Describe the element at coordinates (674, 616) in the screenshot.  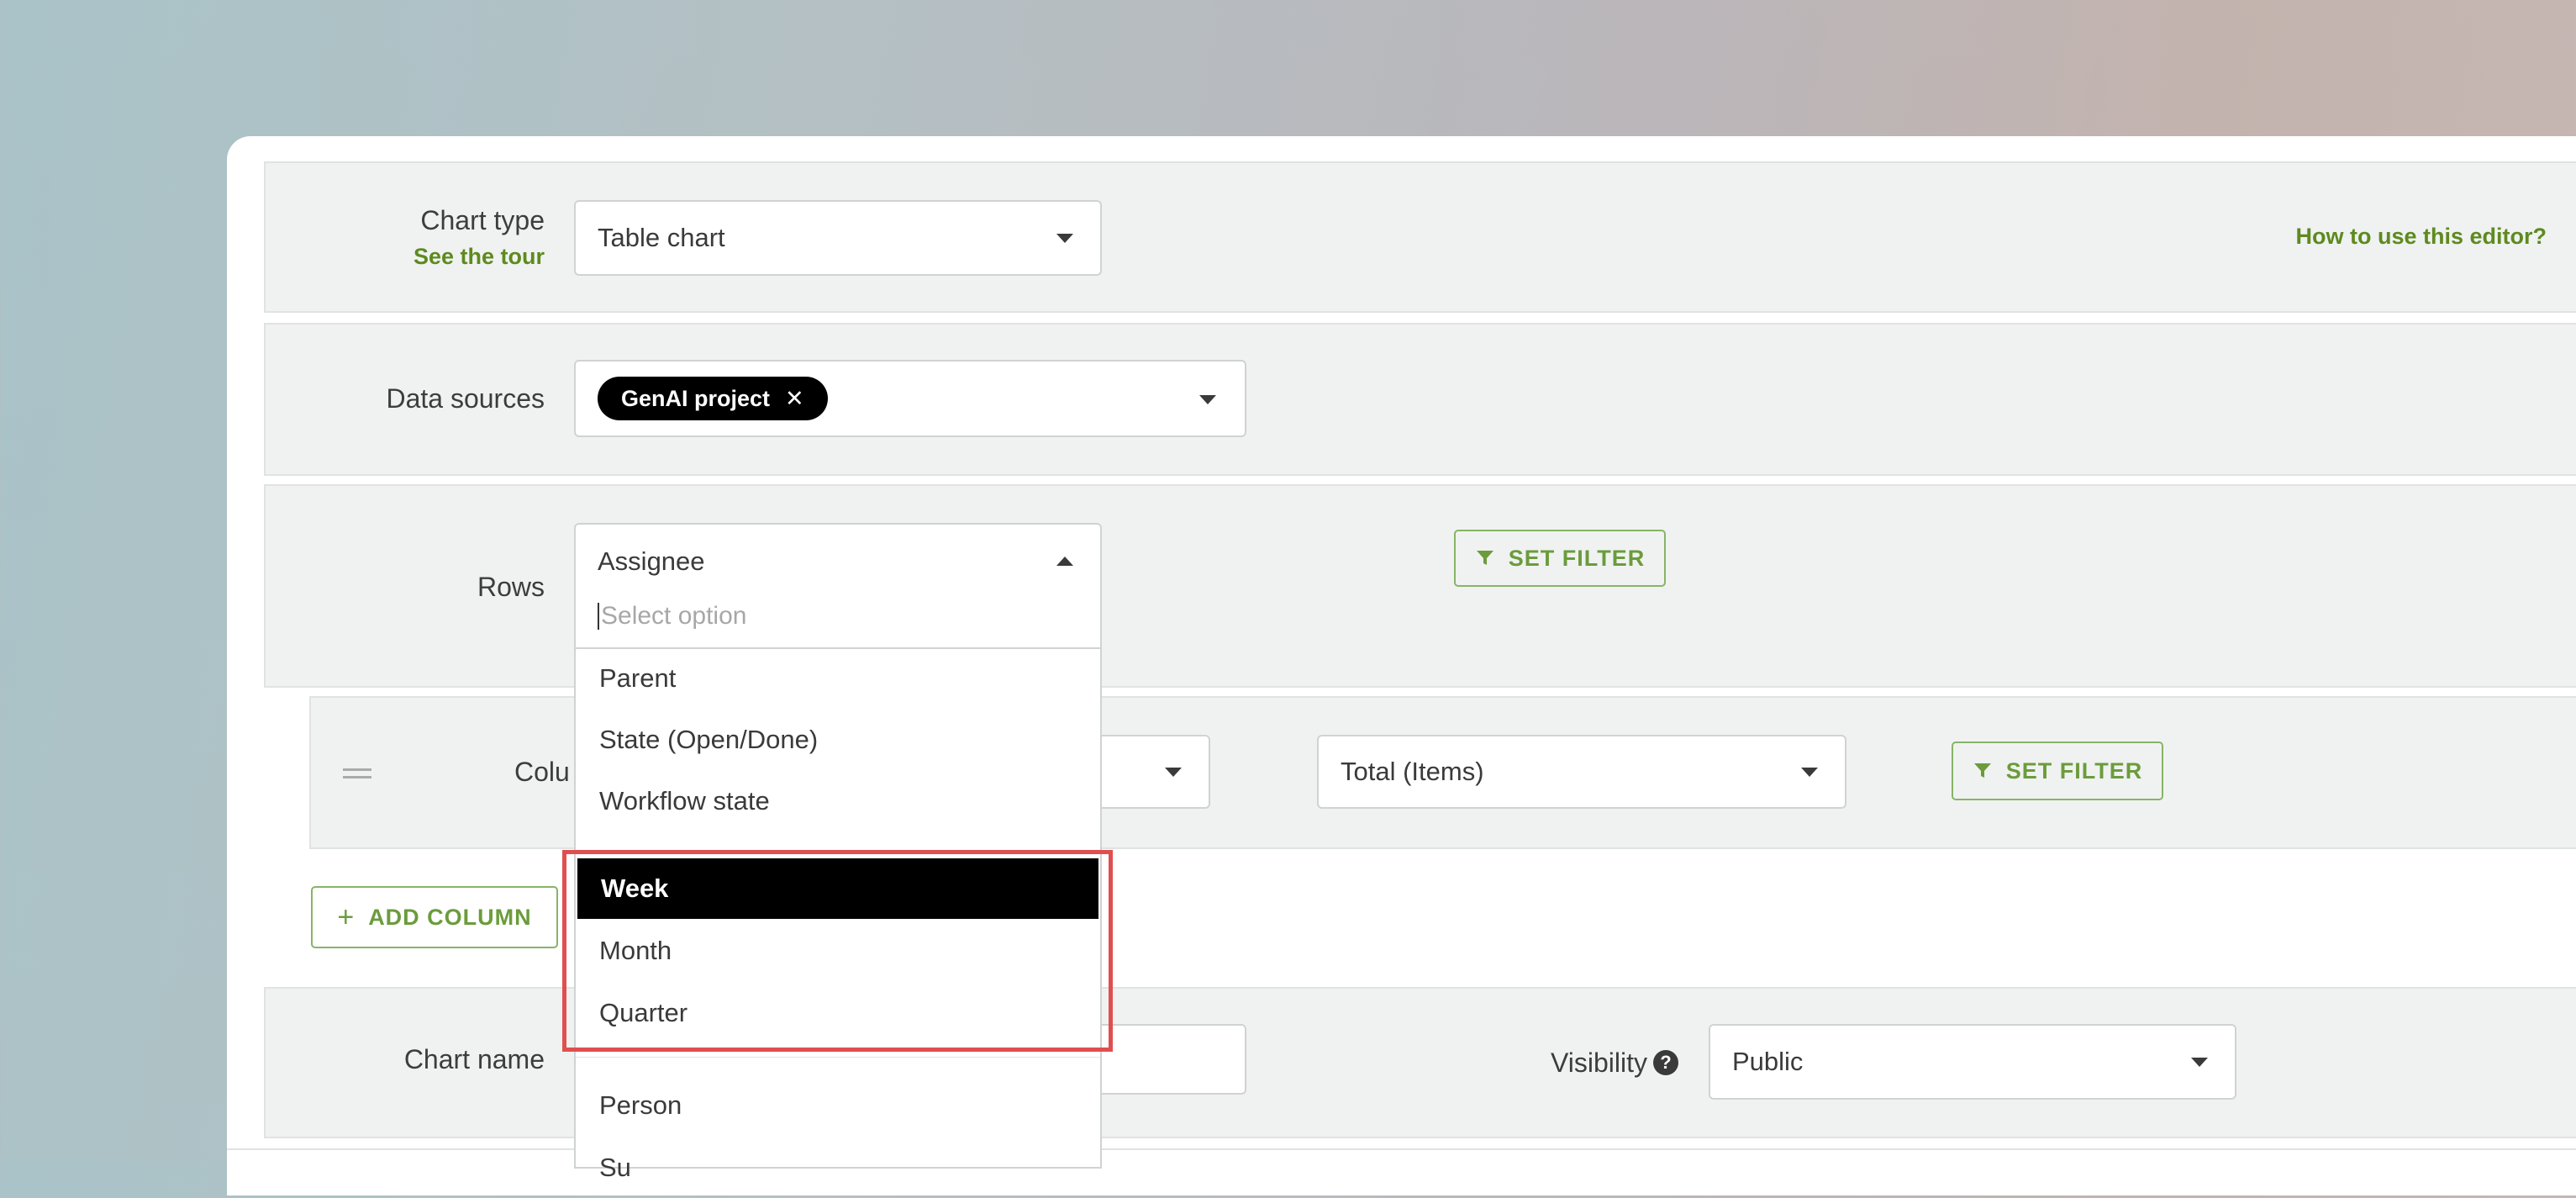
I see `dropdown-search-placeholder: Select option` at that location.